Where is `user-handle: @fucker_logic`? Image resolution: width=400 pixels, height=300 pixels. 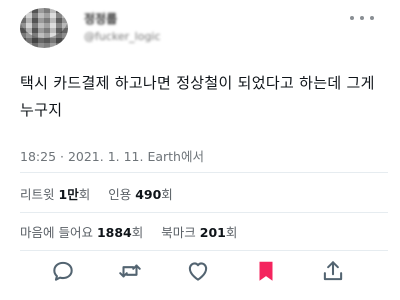
user-handle: @fucker_logic is located at coordinates (122, 36).